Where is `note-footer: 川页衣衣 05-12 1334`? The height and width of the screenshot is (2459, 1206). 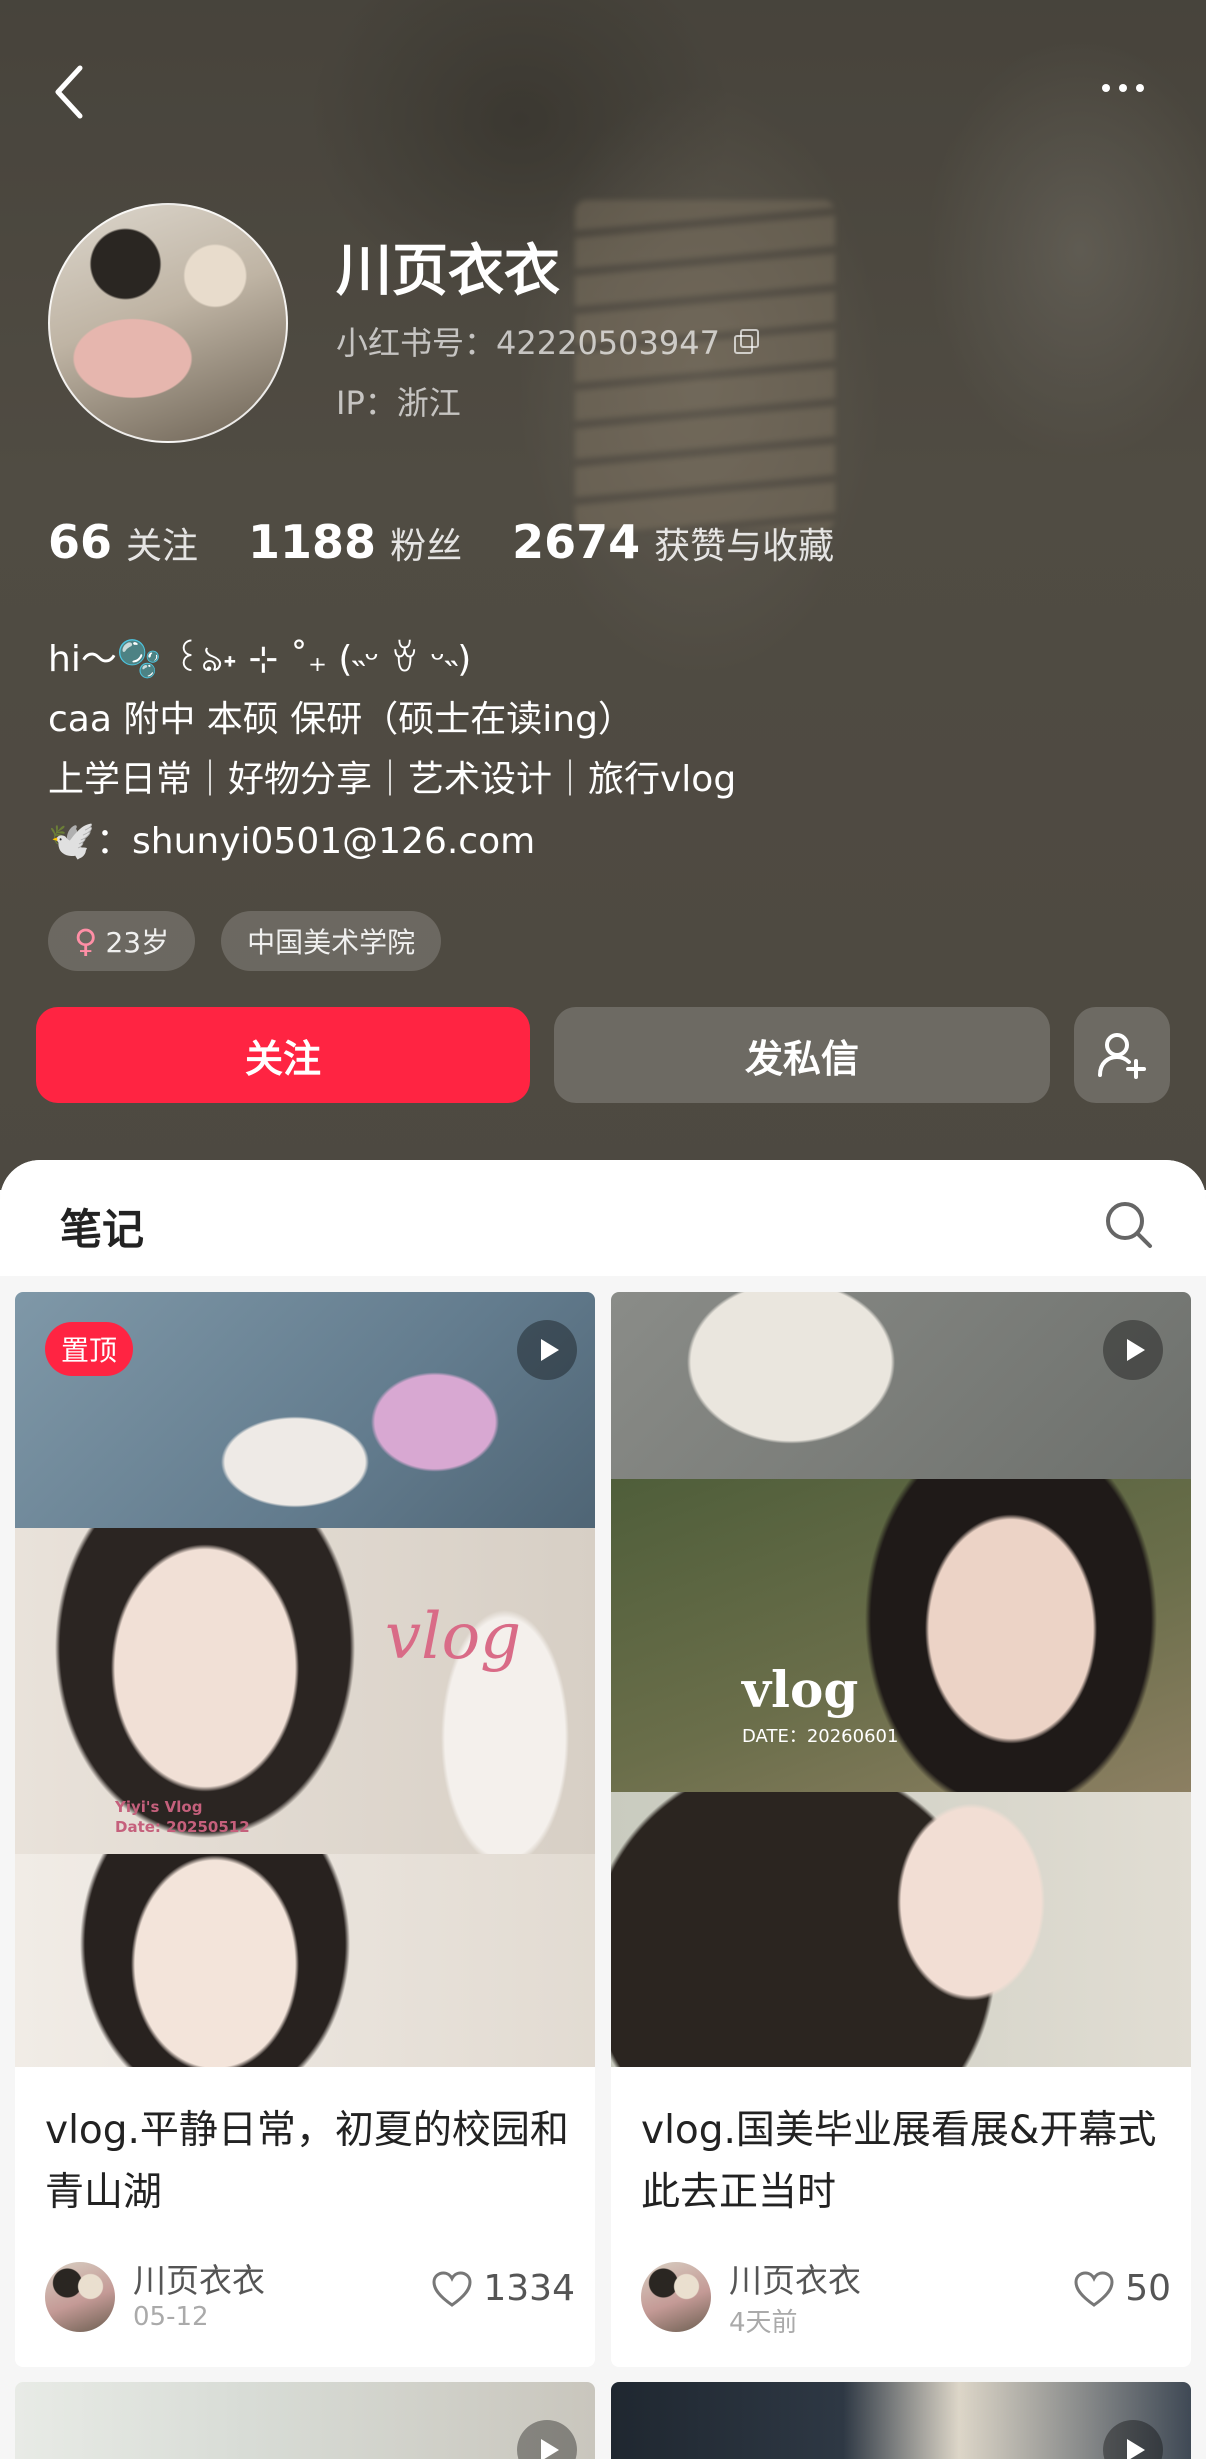
note-footer: 川页衣衣 05-12 1334 is located at coordinates (310, 2294).